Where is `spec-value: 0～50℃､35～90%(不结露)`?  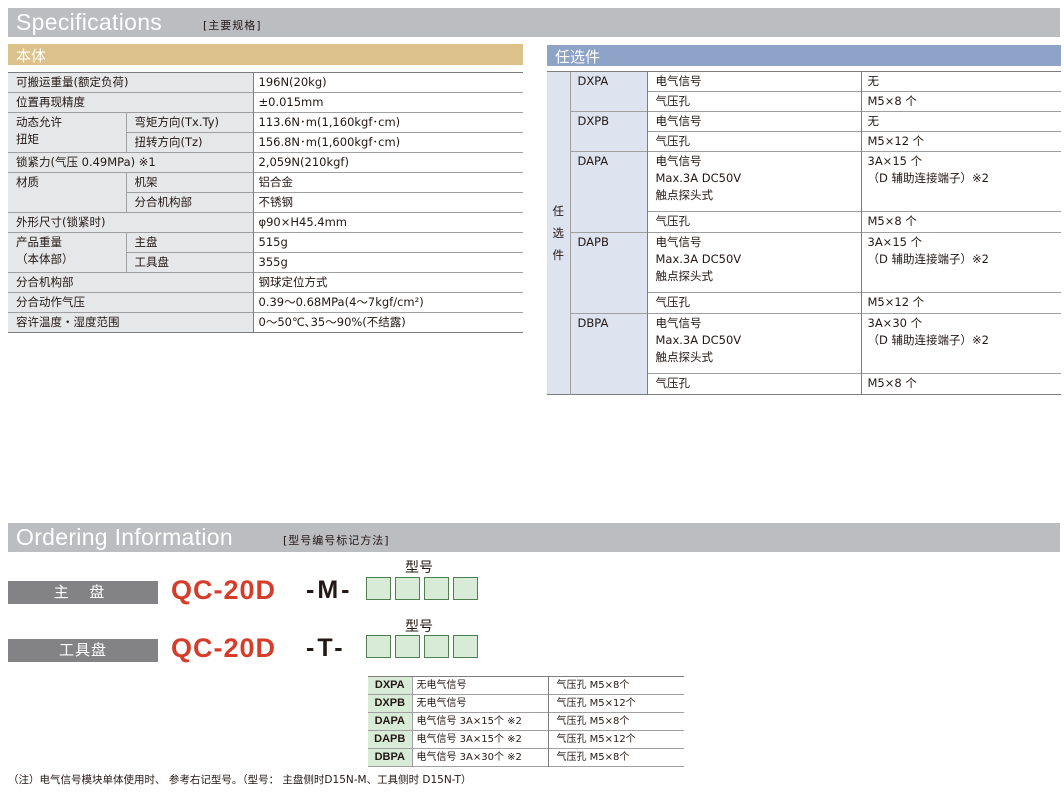 spec-value: 0～50℃､35～90%(不结露) is located at coordinates (387, 322).